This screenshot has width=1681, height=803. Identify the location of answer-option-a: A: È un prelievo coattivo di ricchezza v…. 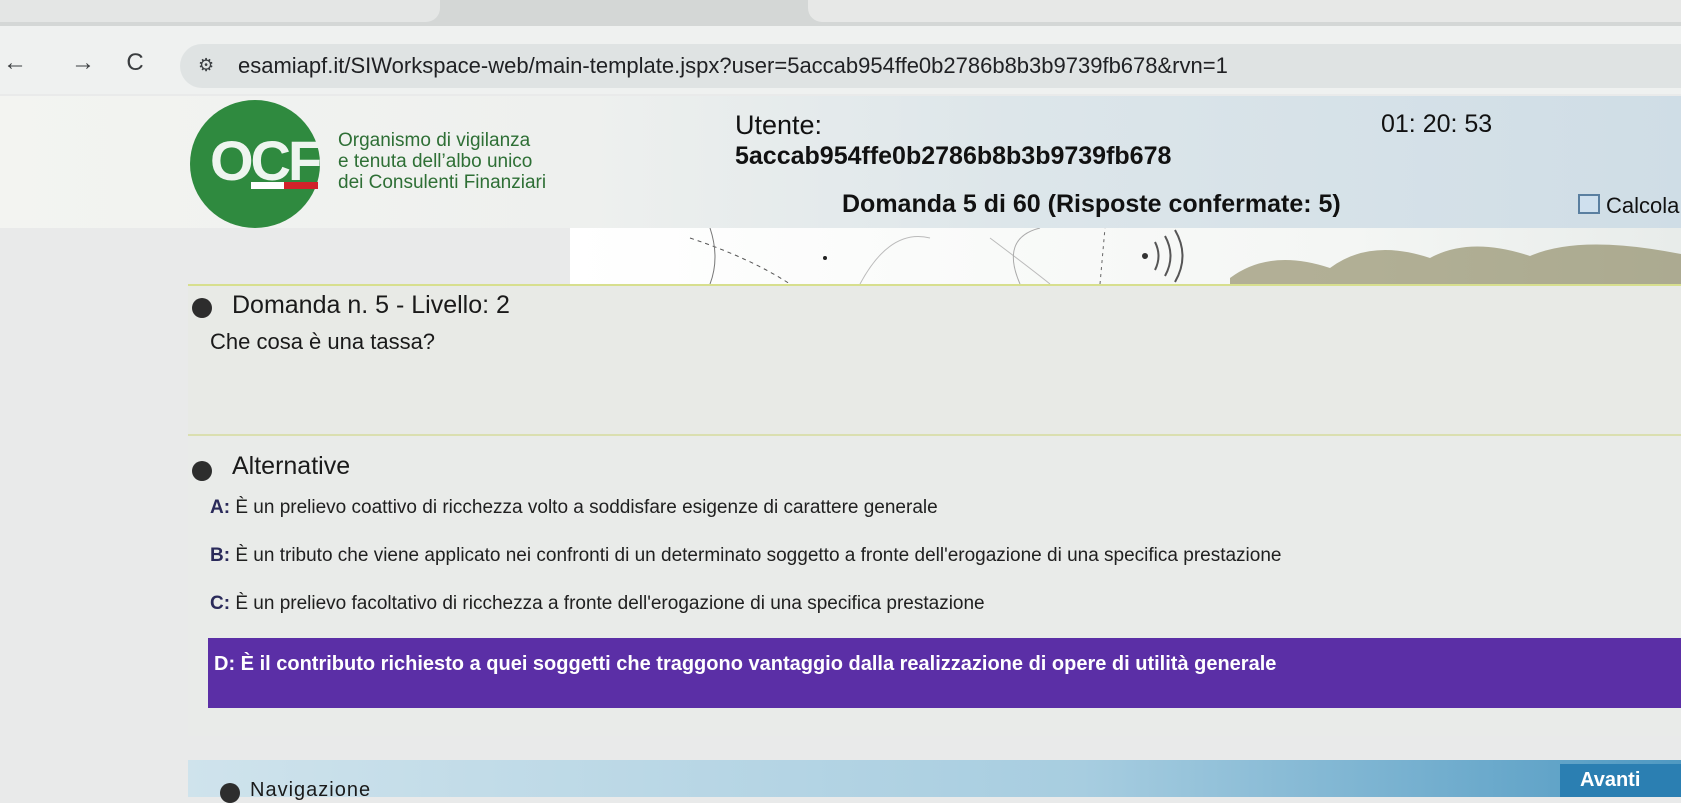
(574, 508).